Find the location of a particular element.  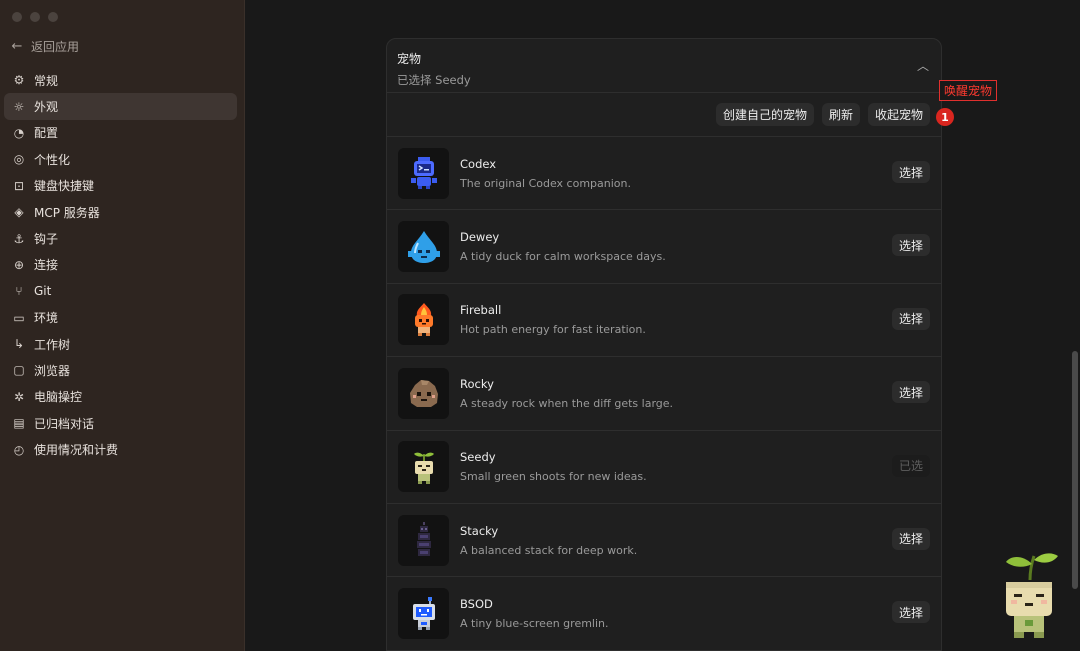

pet-name: Codex is located at coordinates (478, 163).